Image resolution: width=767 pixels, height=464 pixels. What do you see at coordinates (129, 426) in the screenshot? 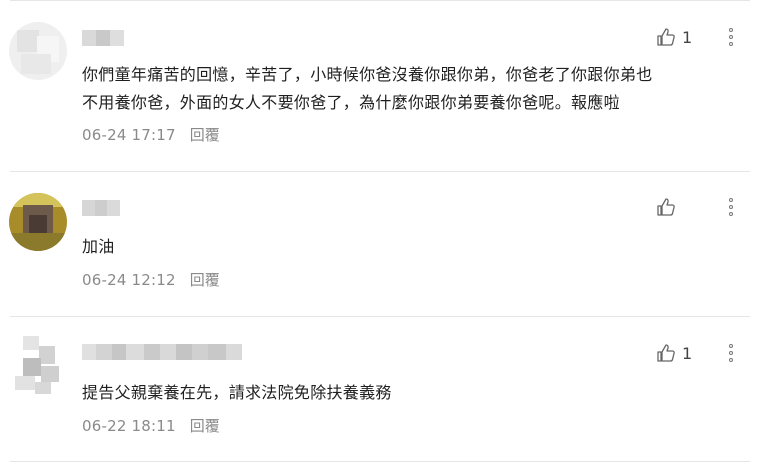
I see `timestamp: 06-22 18:11` at bounding box center [129, 426].